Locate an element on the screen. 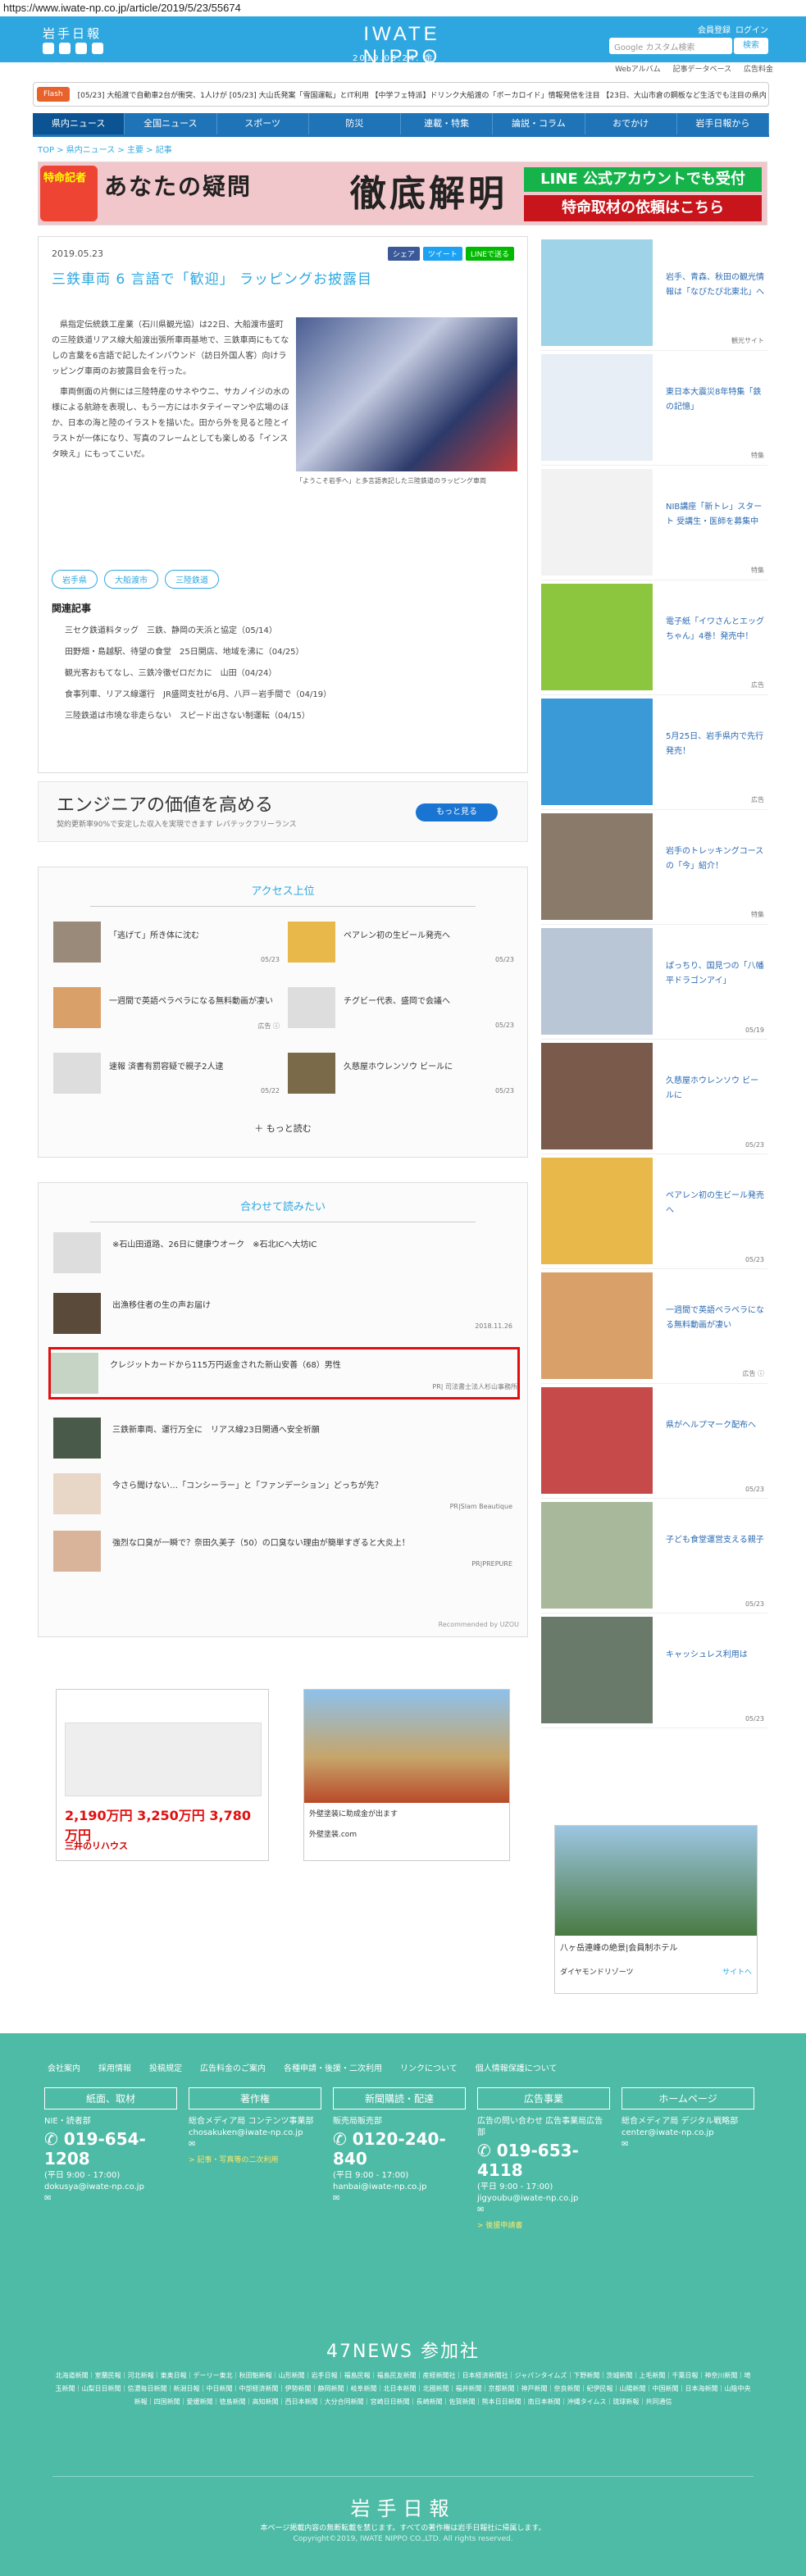  side-item: 久慈屋ホウレンソウ ビールに 05/23 is located at coordinates (654, 1097).